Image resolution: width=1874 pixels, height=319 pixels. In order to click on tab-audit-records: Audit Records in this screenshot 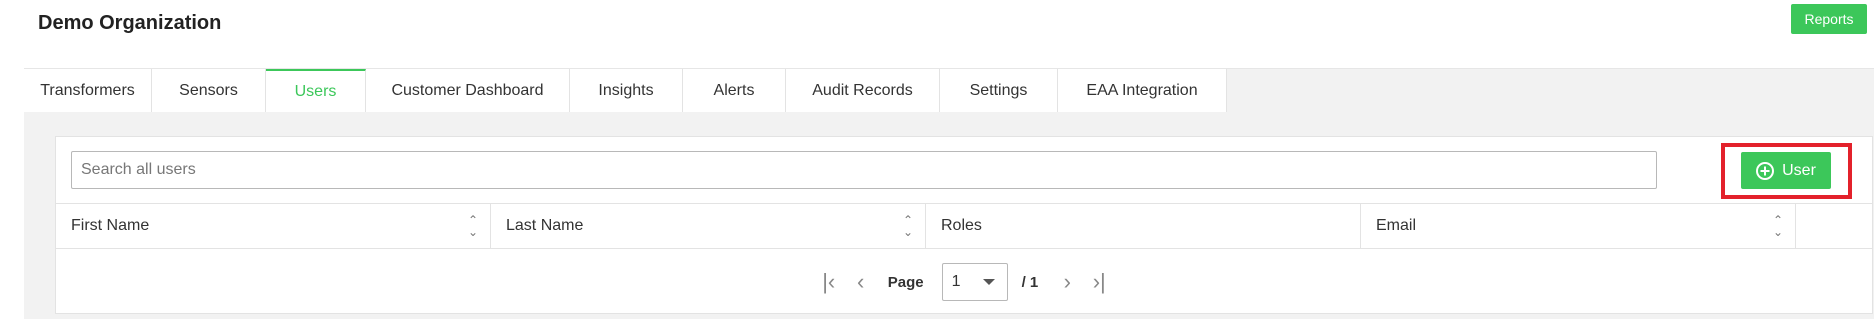, I will do `click(863, 90)`.